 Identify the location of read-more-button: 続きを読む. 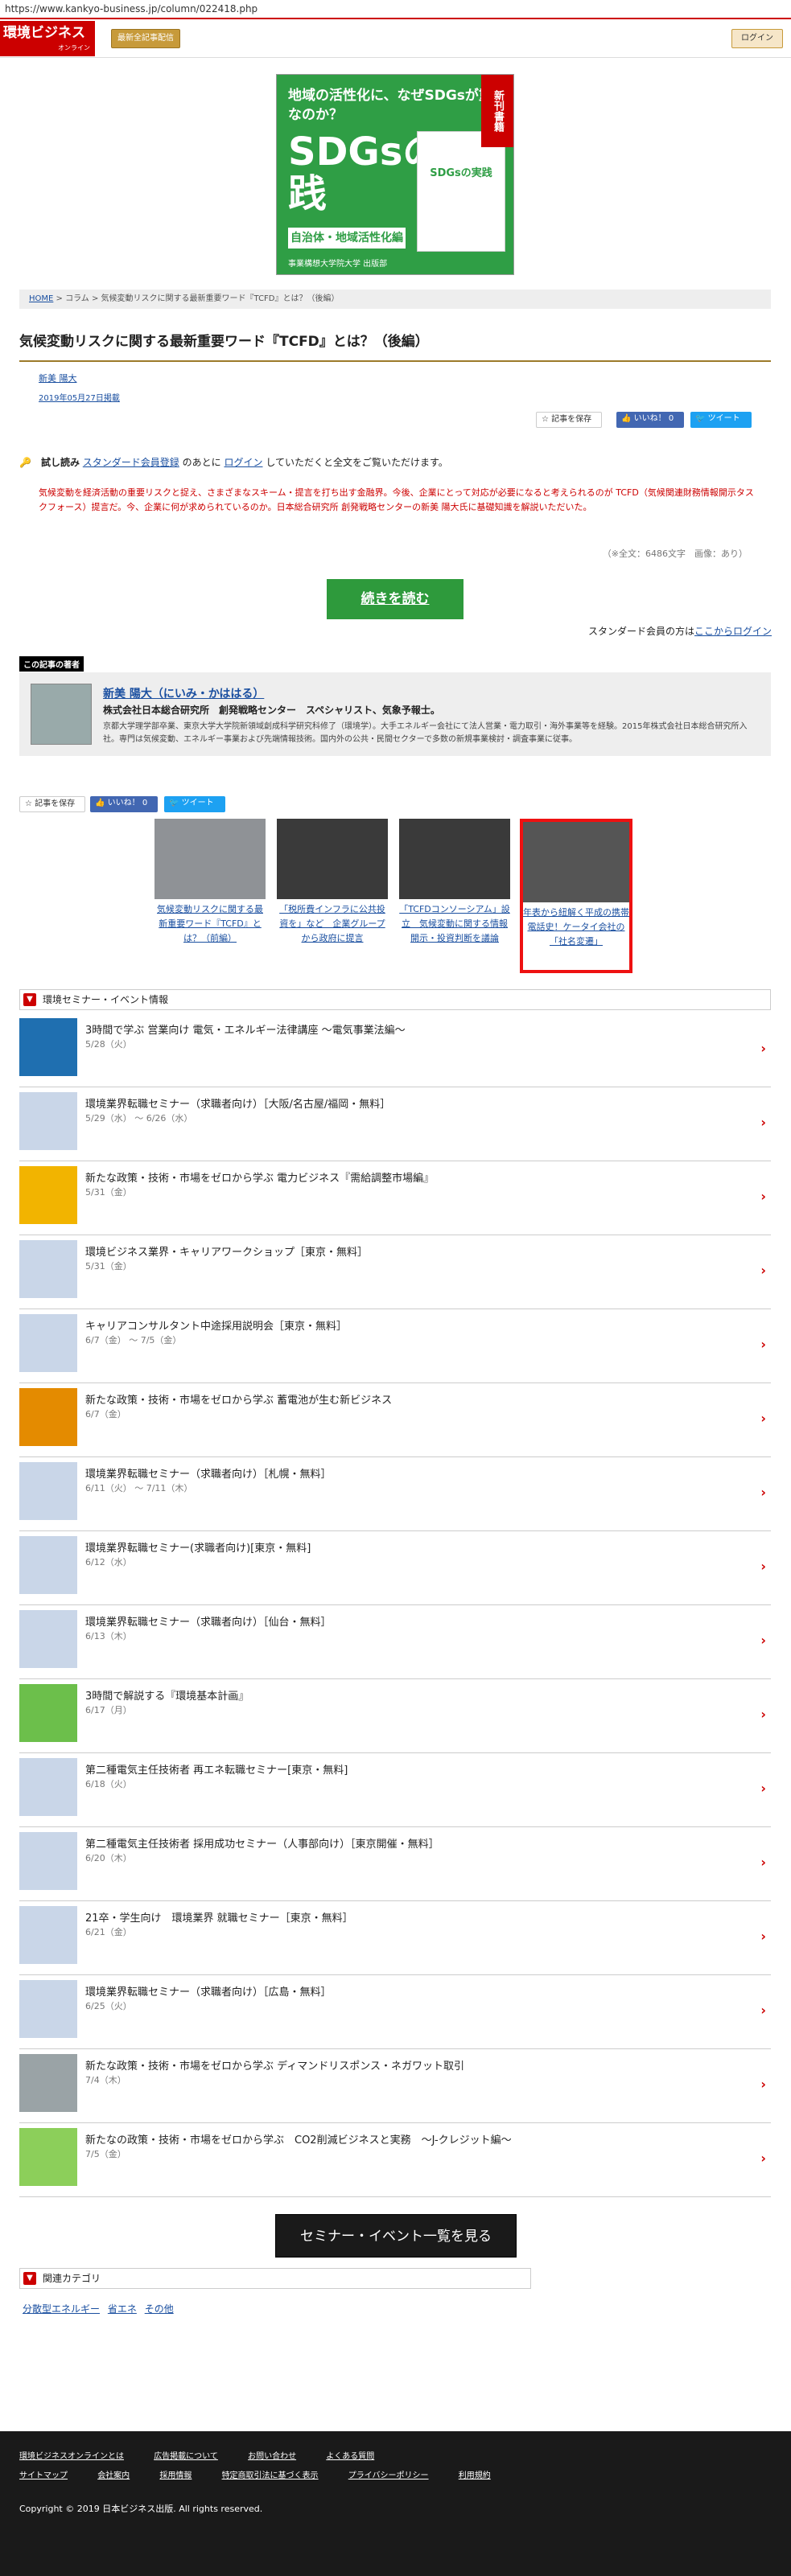
(395, 599).